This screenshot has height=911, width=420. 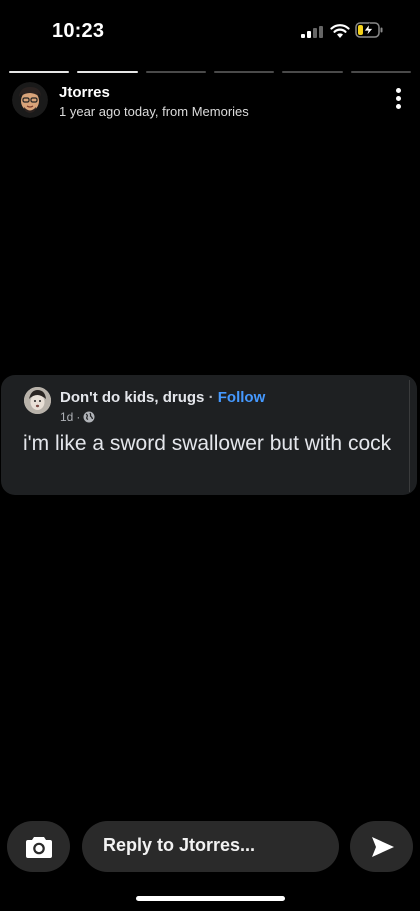 I want to click on post-text: i'm like a sword swallower but with cock, so click(x=207, y=443).